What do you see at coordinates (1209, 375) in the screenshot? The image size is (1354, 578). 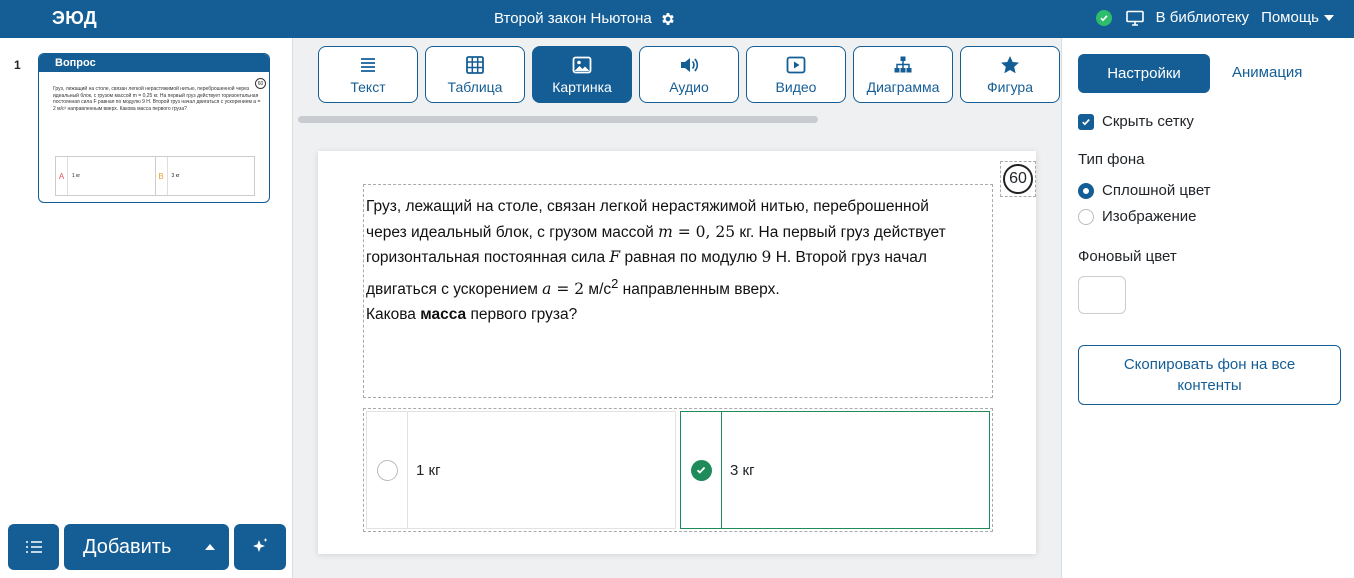 I see `copy-bg-button: Скопировать фон на все контенты` at bounding box center [1209, 375].